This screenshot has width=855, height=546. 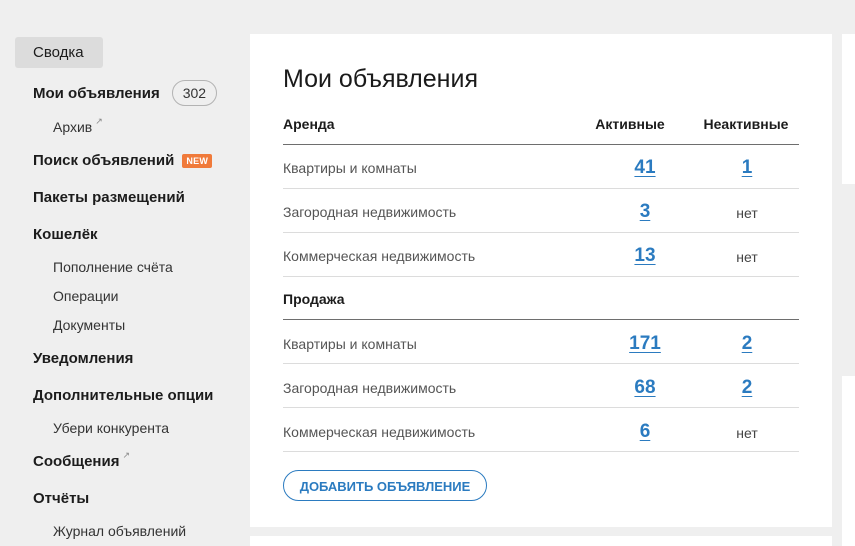 What do you see at coordinates (645, 432) in the screenshot?
I see `active-count-link: 6` at bounding box center [645, 432].